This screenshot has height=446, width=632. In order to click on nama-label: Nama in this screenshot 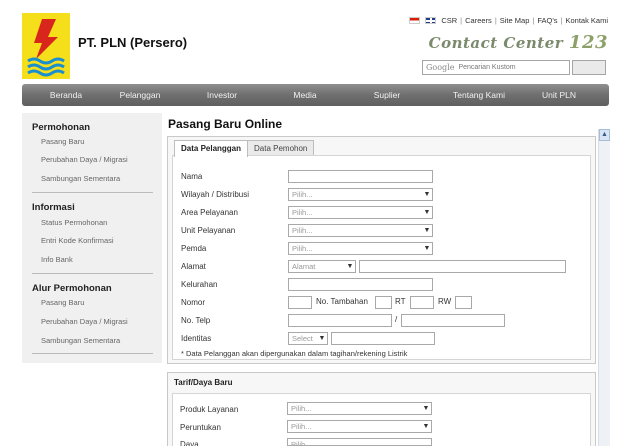, I will do `click(192, 176)`.